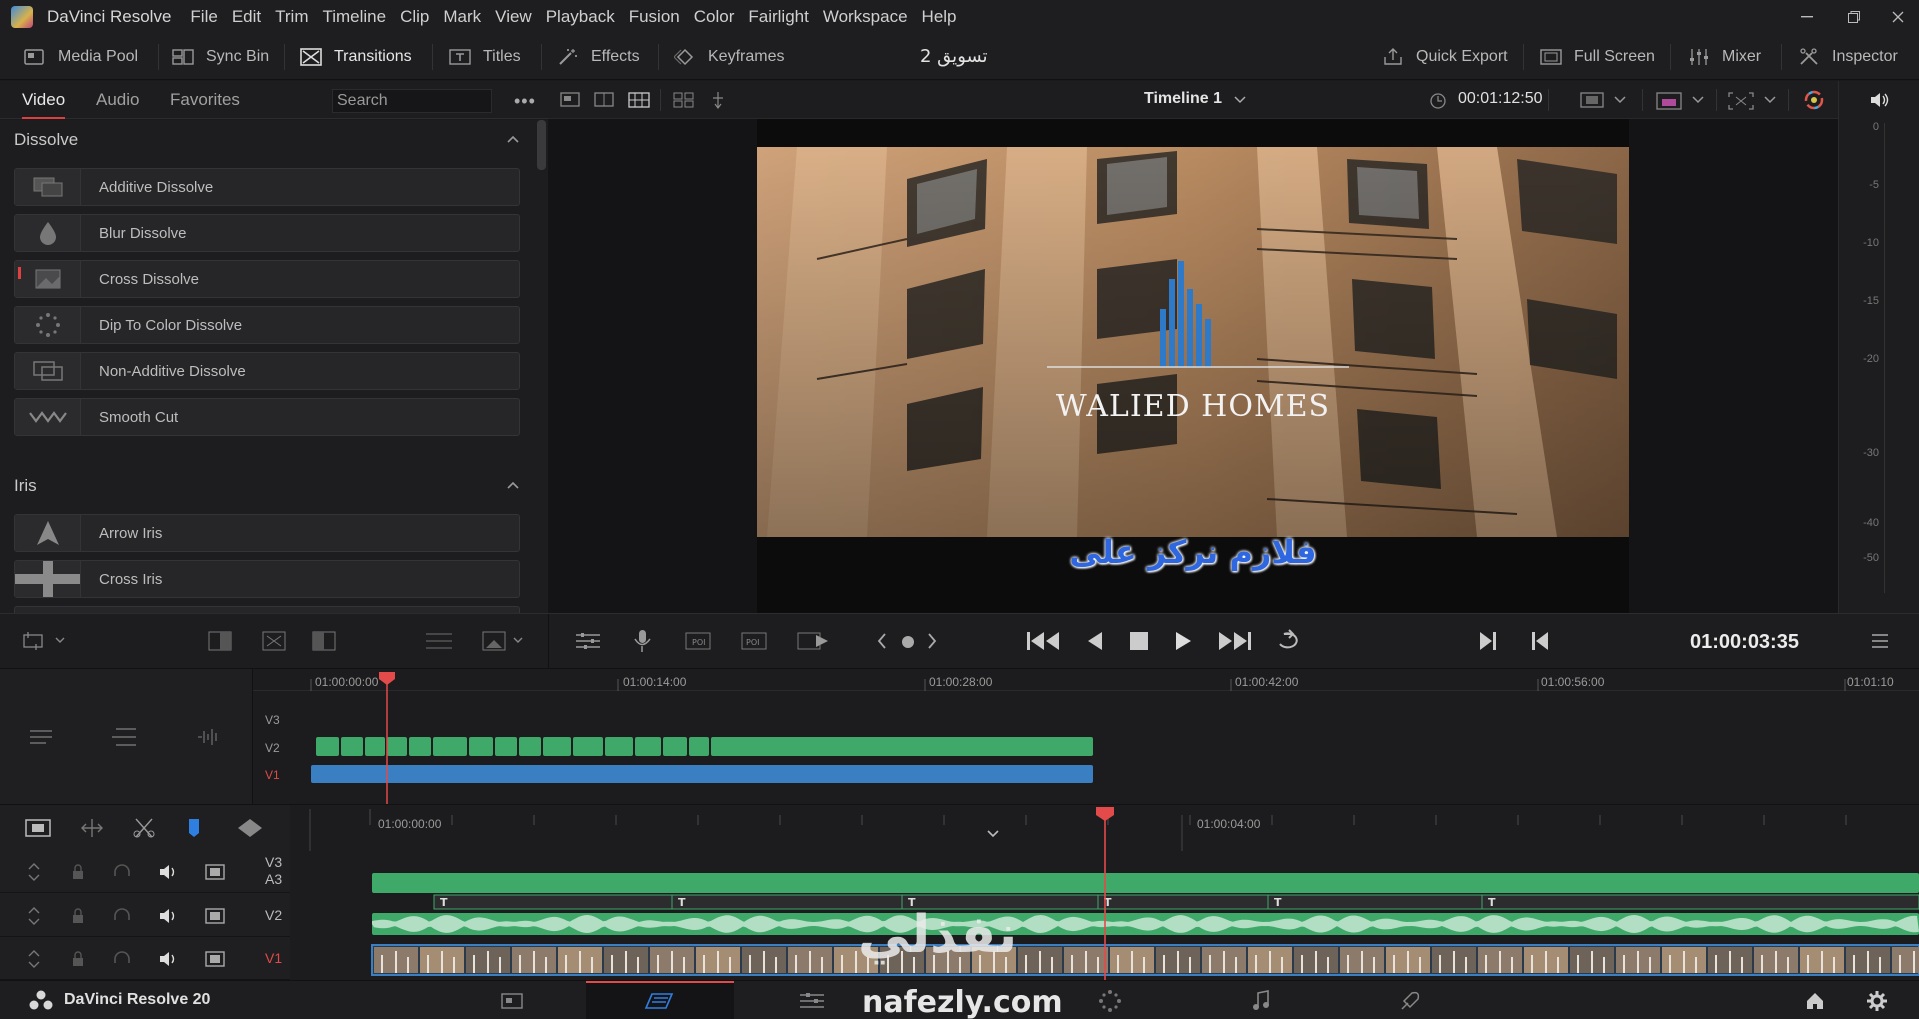  Describe the element at coordinates (1815, 1001) in the screenshot. I see `home-icon` at that location.